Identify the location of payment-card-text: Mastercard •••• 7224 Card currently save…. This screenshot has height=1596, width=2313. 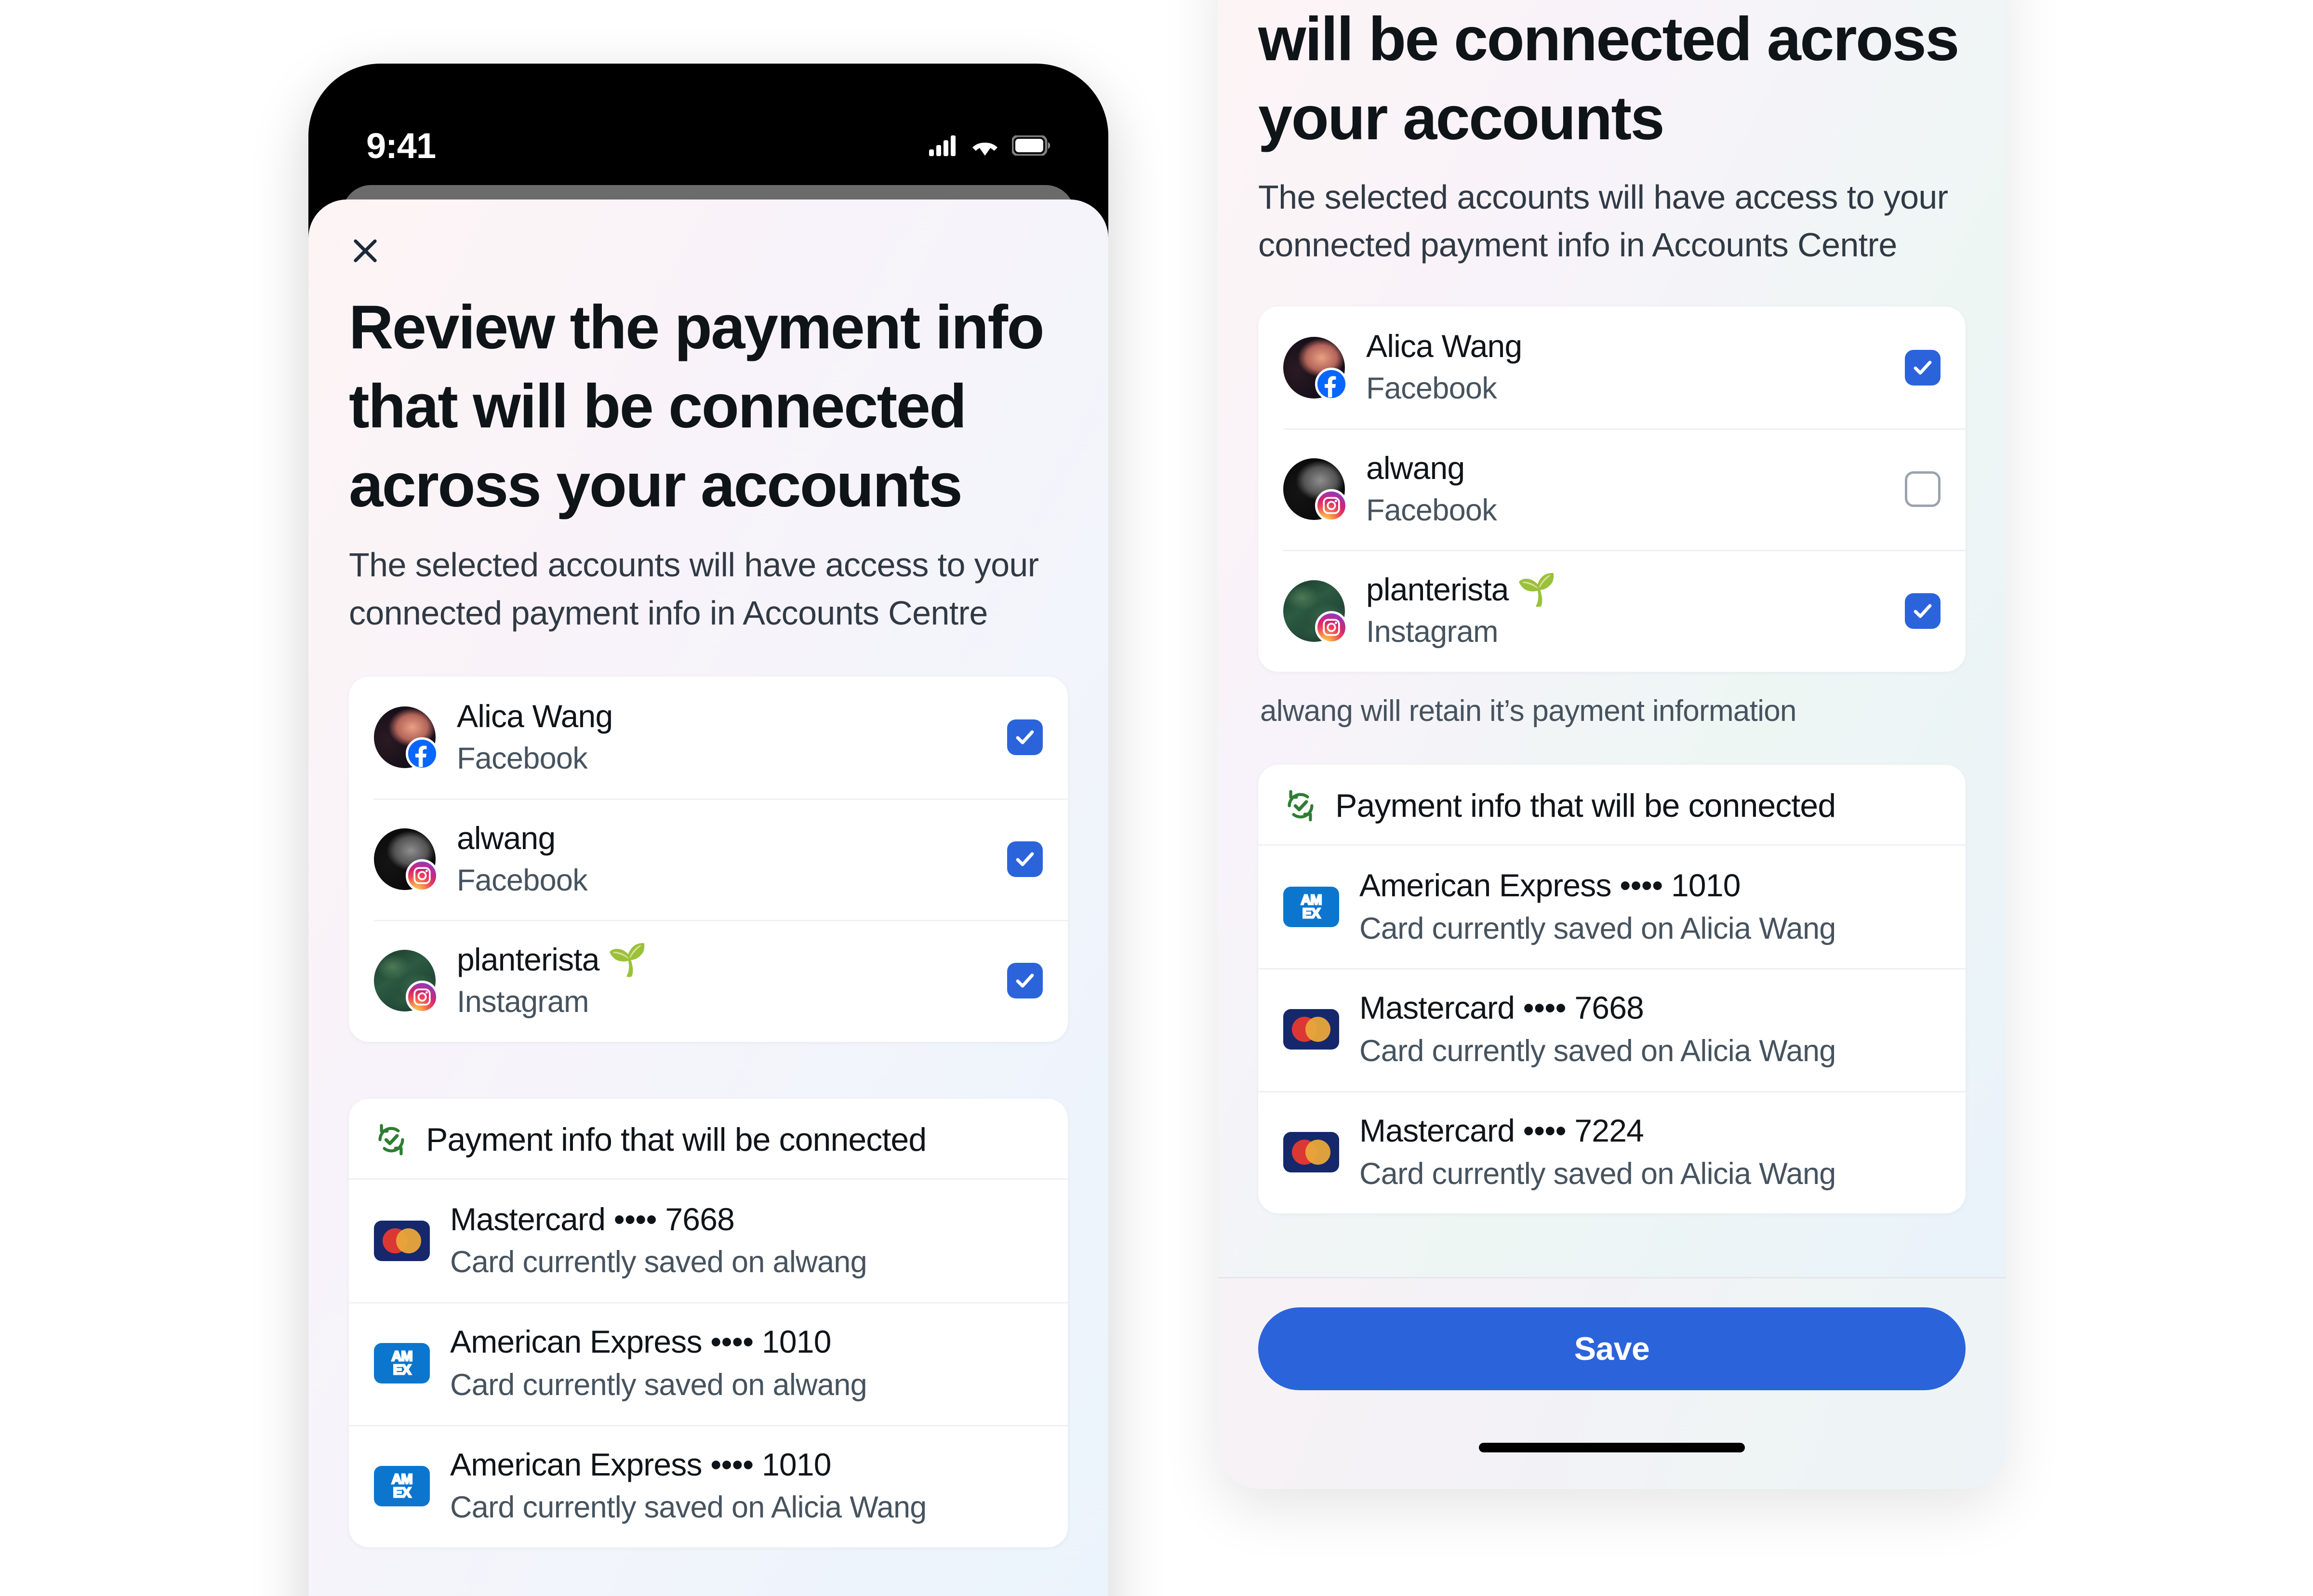
(1650, 1152).